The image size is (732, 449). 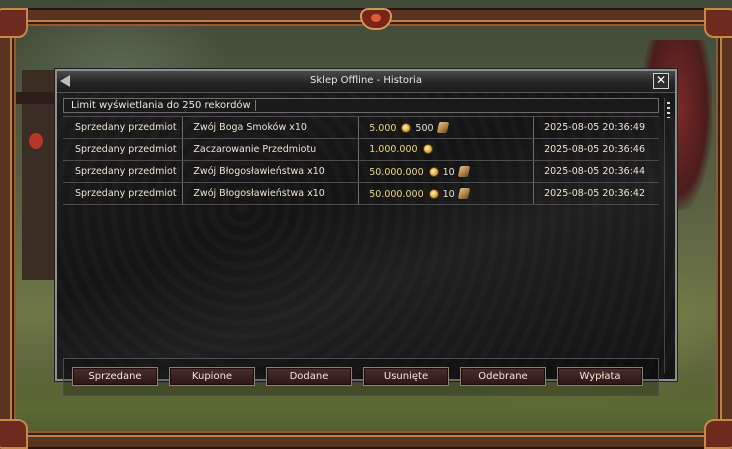 I want to click on scrollbar, so click(x=668, y=235).